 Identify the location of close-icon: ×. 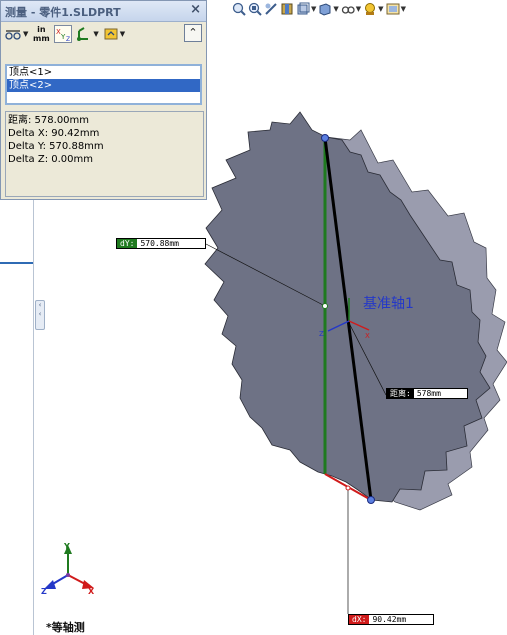
(195, 10).